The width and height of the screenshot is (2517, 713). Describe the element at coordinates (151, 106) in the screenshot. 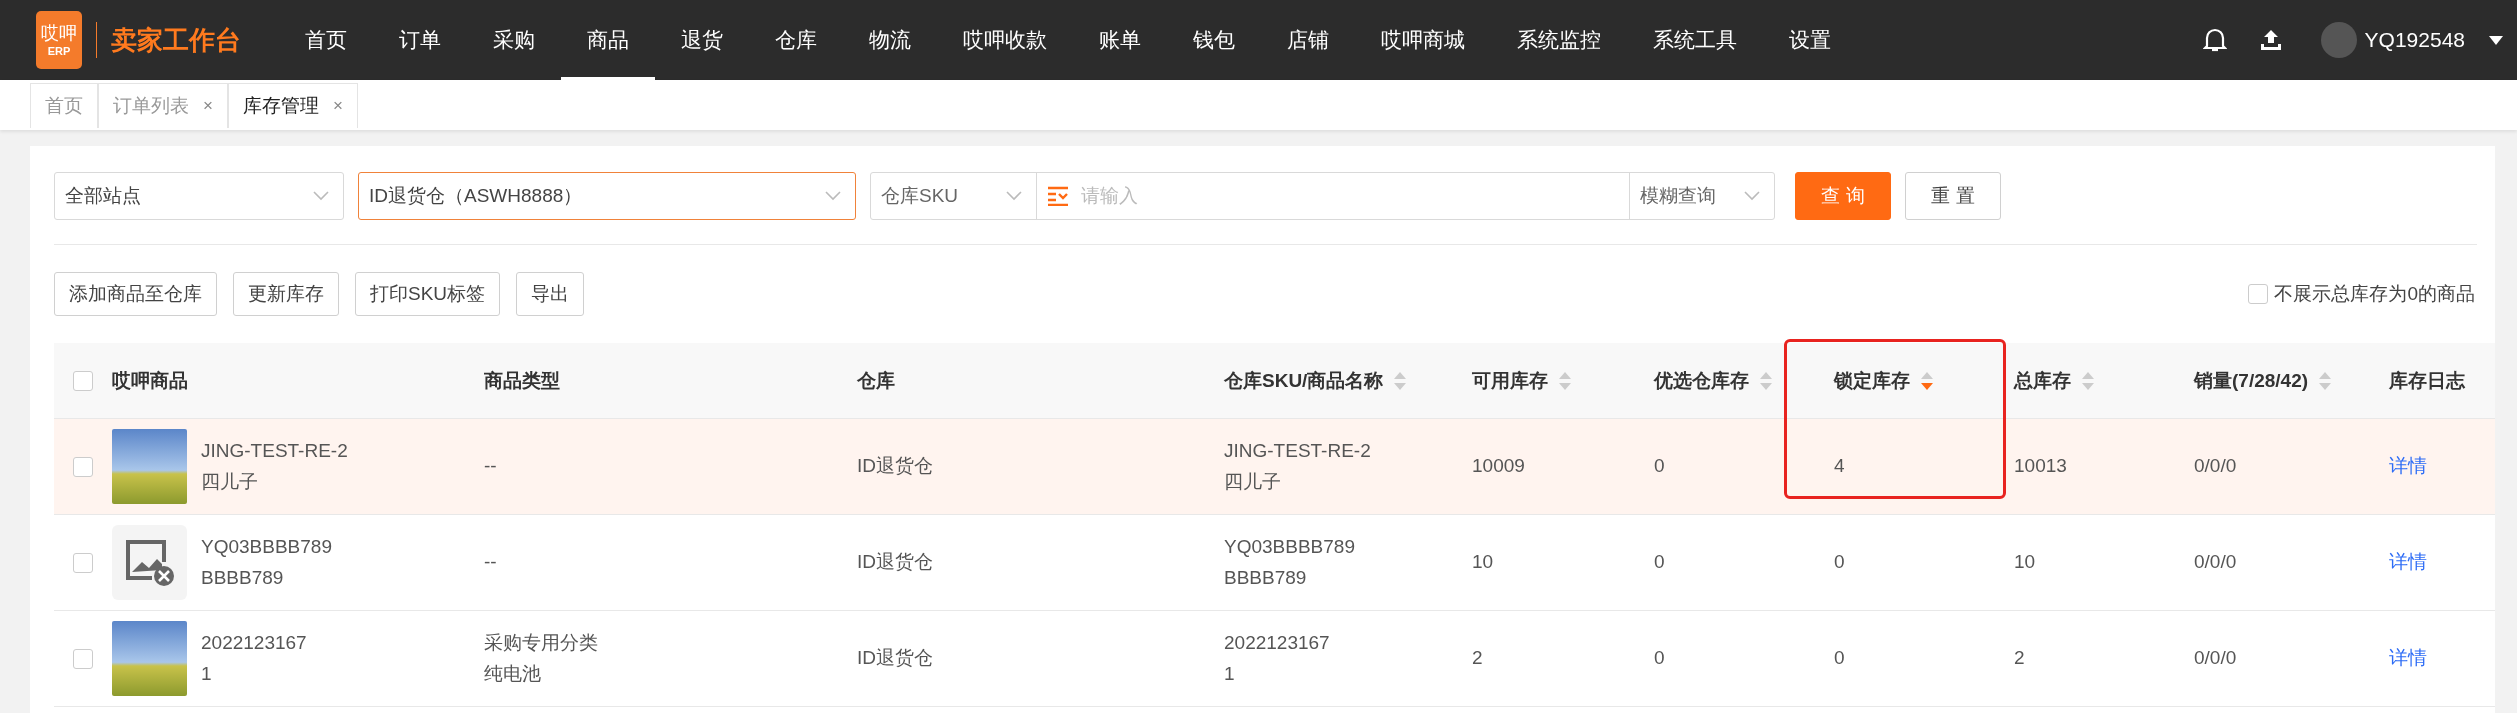

I see `tab-label: 订单列表` at that location.